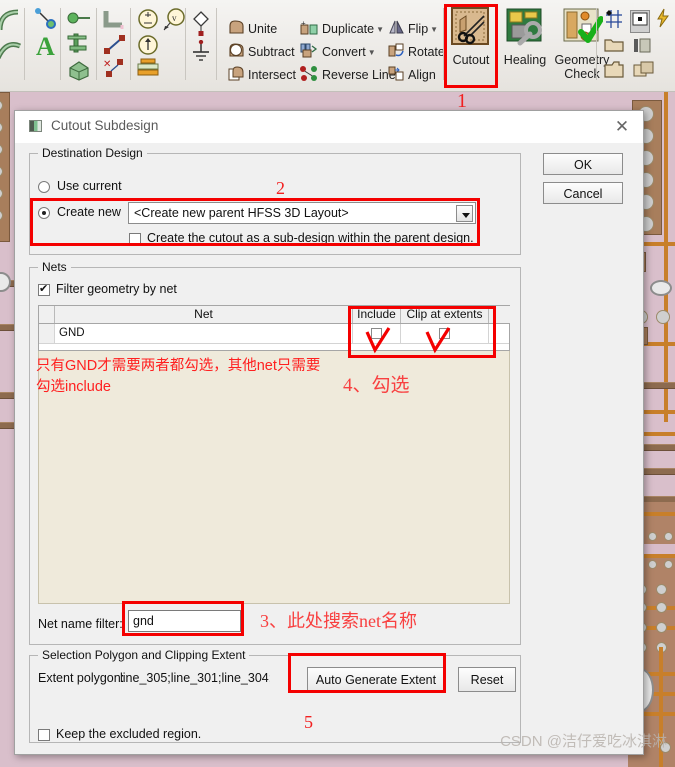  I want to click on dialog-titlebar: Cutout Subdesign ✕, so click(329, 127).